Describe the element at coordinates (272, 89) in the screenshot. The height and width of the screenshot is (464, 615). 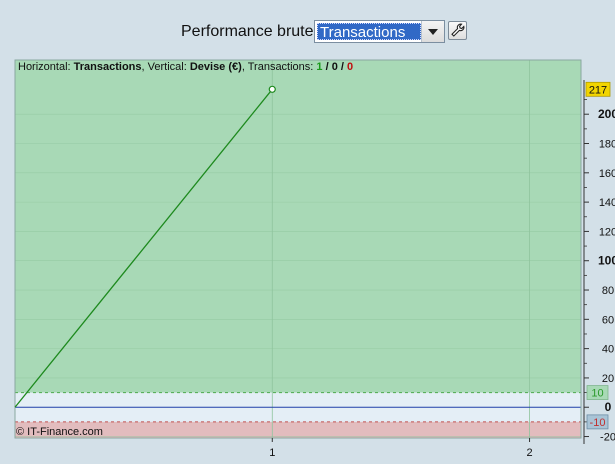
I see `series-point` at that location.